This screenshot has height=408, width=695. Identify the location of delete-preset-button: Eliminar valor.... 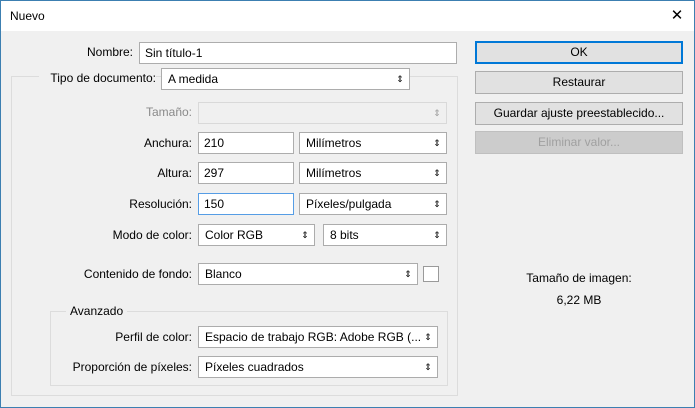
(579, 142).